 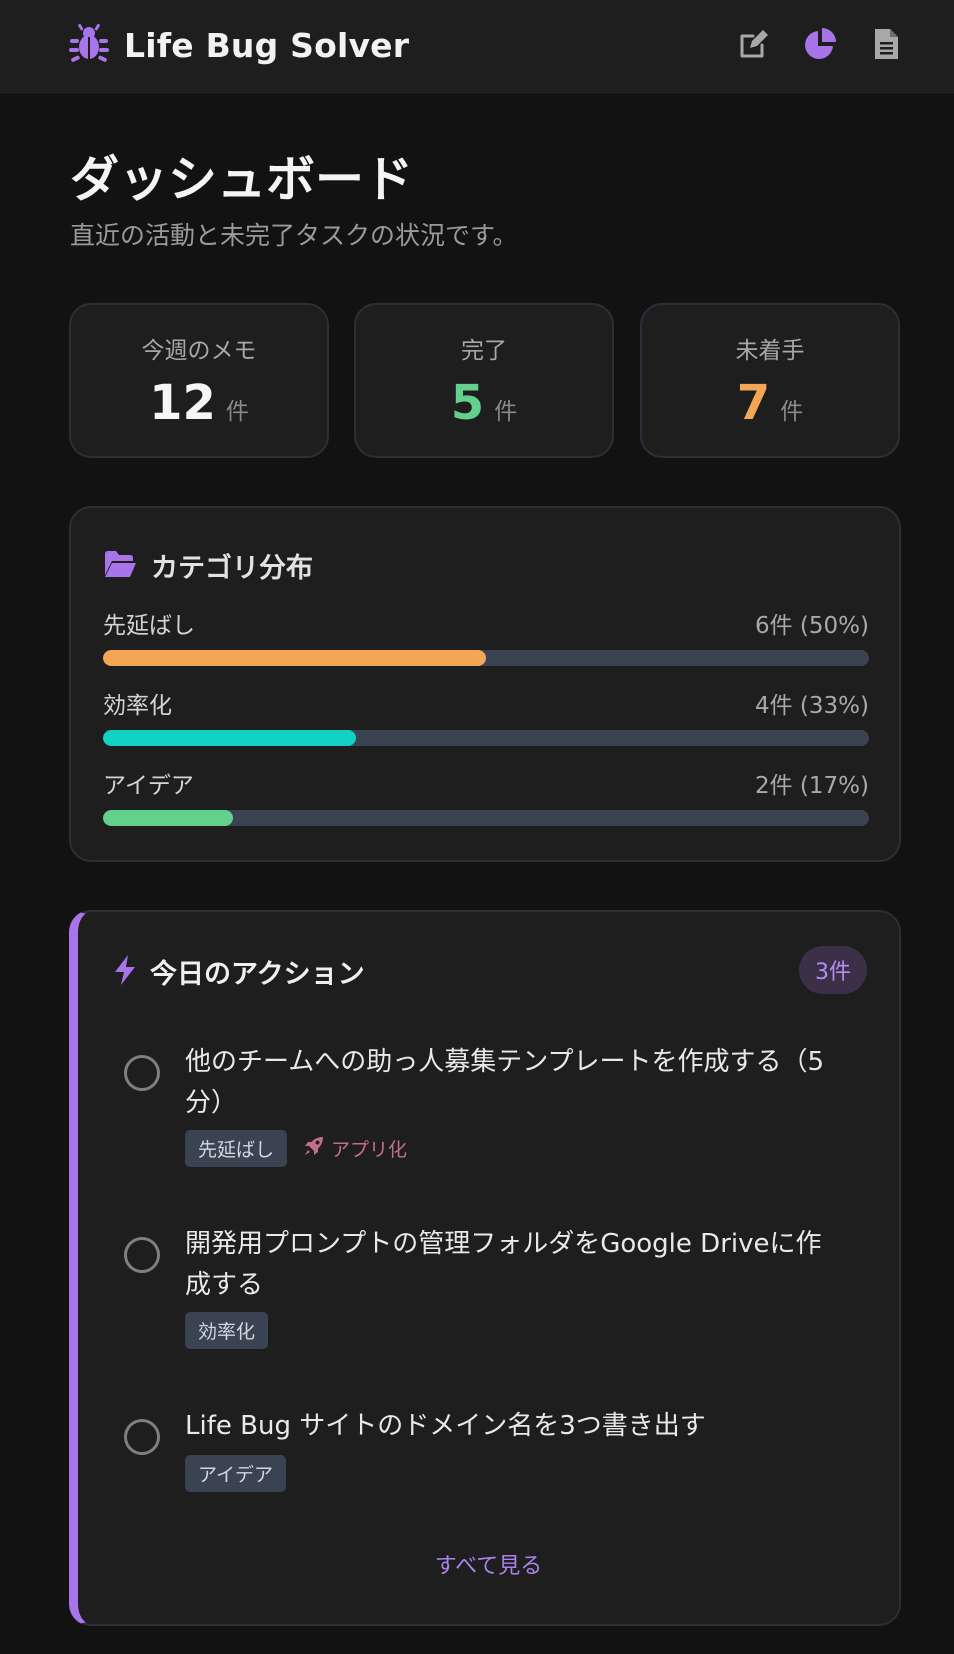 I want to click on category-count: 2件 (17%), so click(x=812, y=783).